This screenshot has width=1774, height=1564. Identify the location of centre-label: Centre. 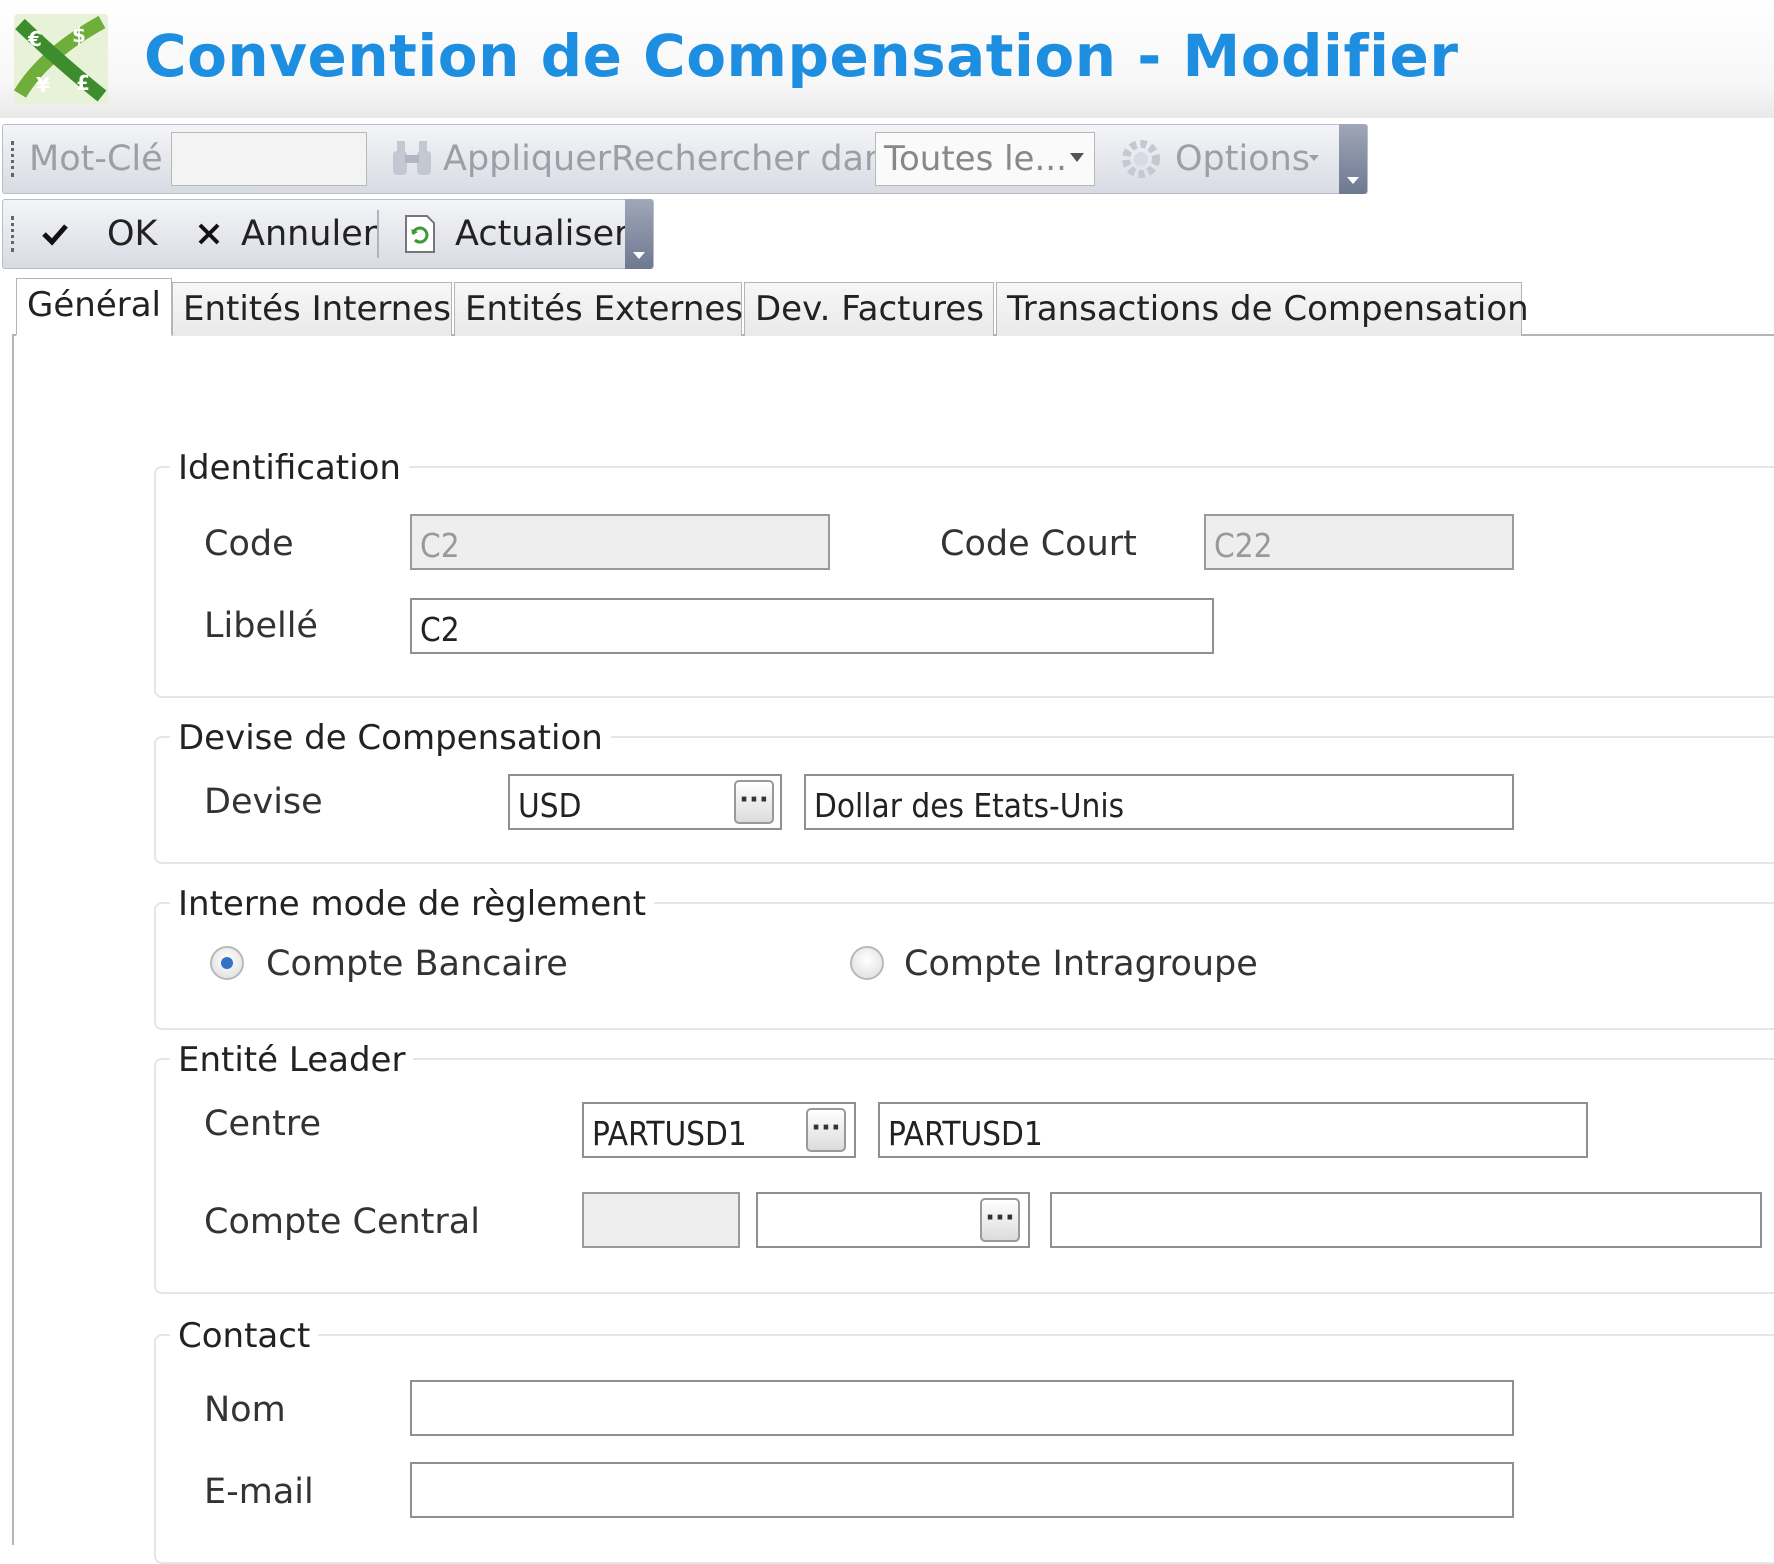
(263, 1124).